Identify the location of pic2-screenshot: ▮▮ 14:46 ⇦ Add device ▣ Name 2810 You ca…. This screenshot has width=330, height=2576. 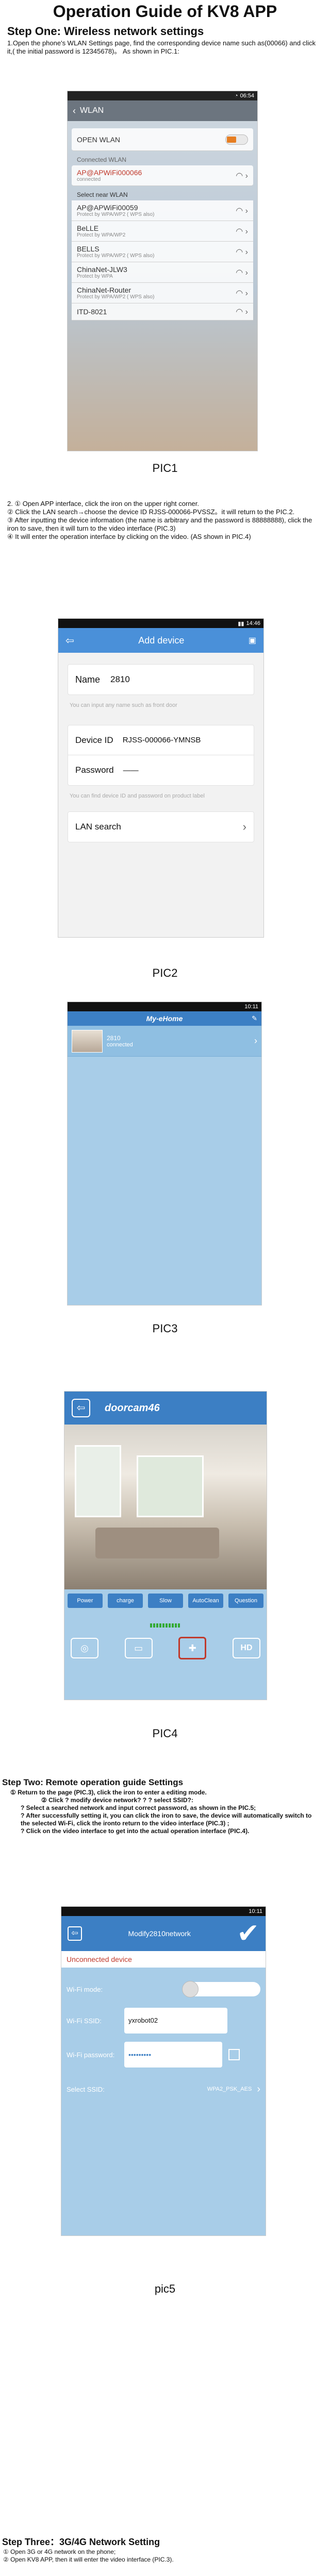
(161, 778).